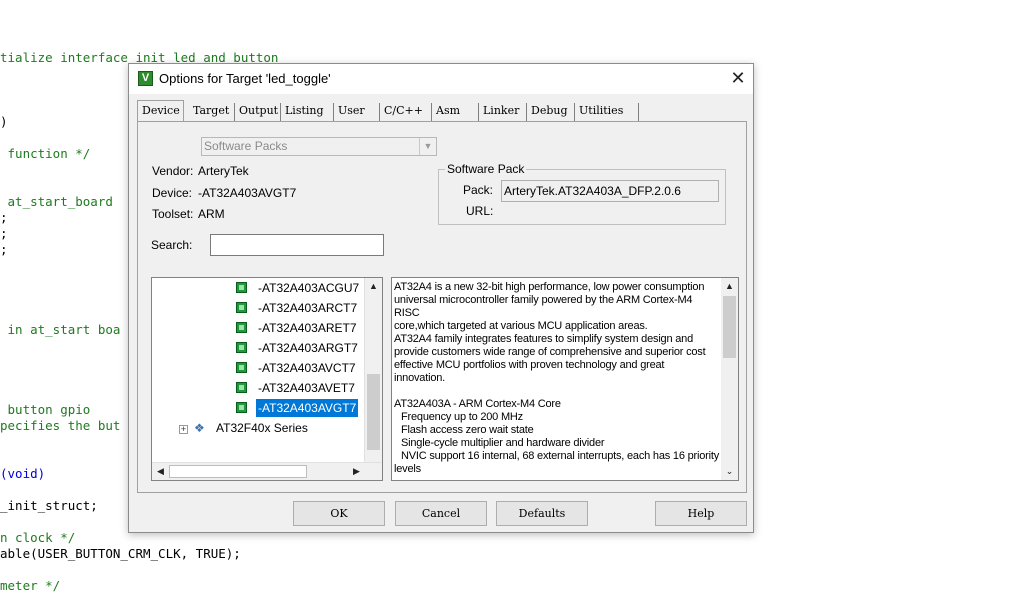  I want to click on code-line: (void), so click(23, 473).